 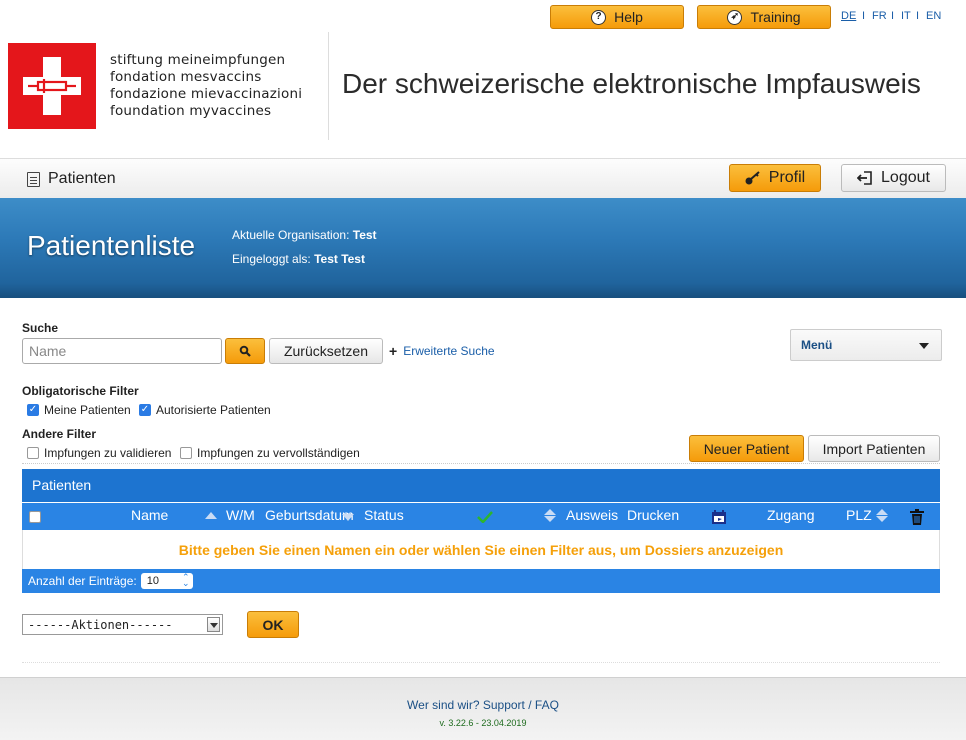 What do you see at coordinates (87, 410) in the screenshot?
I see `filter-my-patients-label: Meine Patienten` at bounding box center [87, 410].